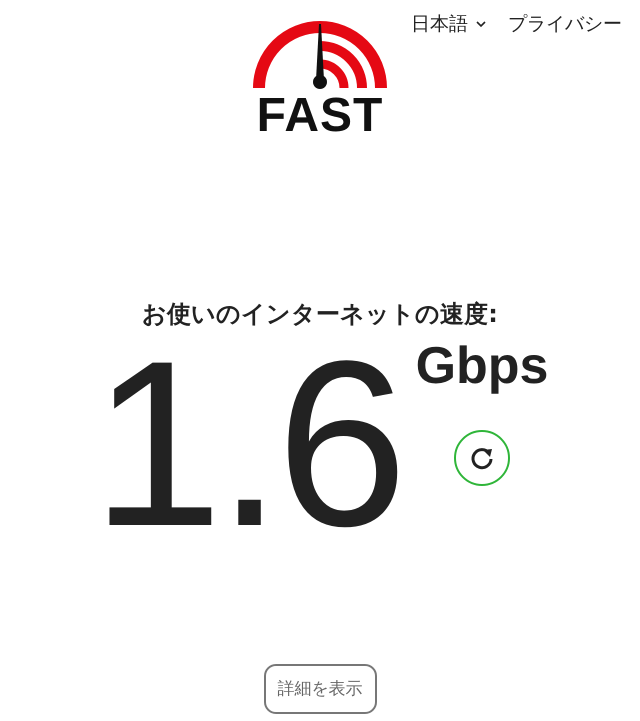 The width and height of the screenshot is (640, 721). Describe the element at coordinates (565, 24) in the screenshot. I see `privacy-link: プライバシー` at that location.